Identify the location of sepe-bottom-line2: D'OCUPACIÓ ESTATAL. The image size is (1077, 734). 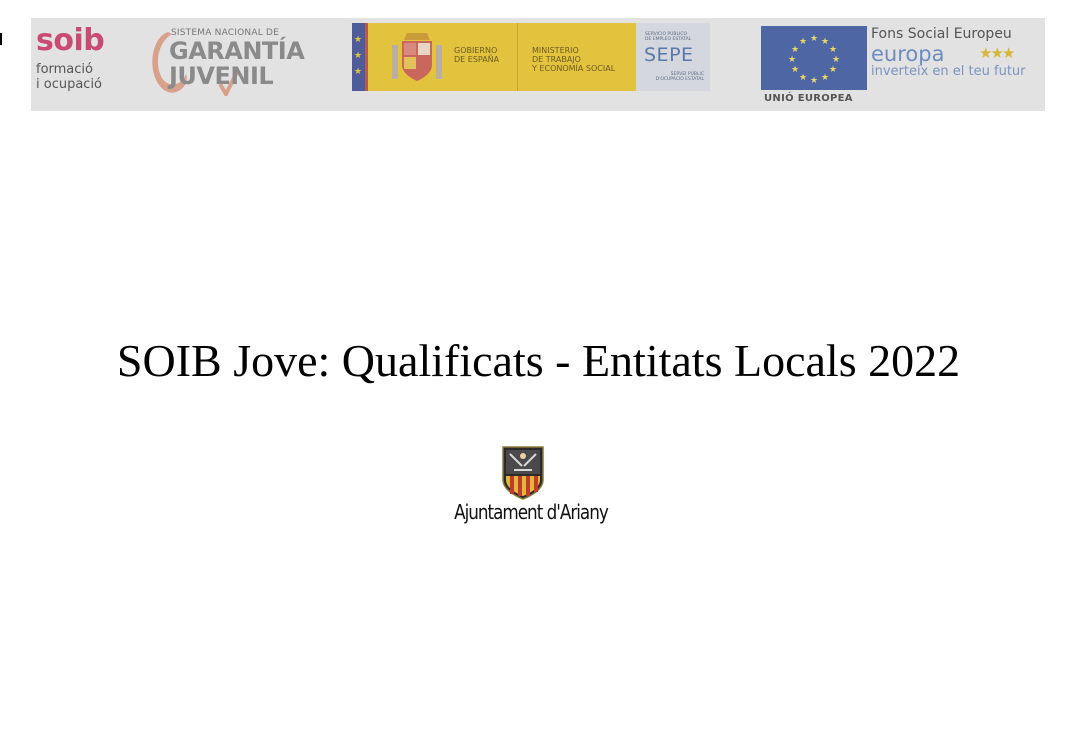
(679, 79).